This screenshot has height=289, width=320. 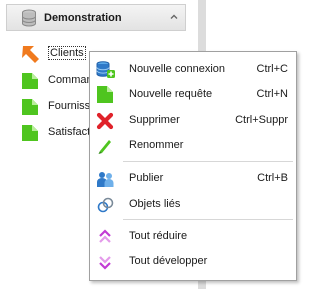 What do you see at coordinates (171, 94) in the screenshot?
I see `menu-item-label: Nouvelle requête` at bounding box center [171, 94].